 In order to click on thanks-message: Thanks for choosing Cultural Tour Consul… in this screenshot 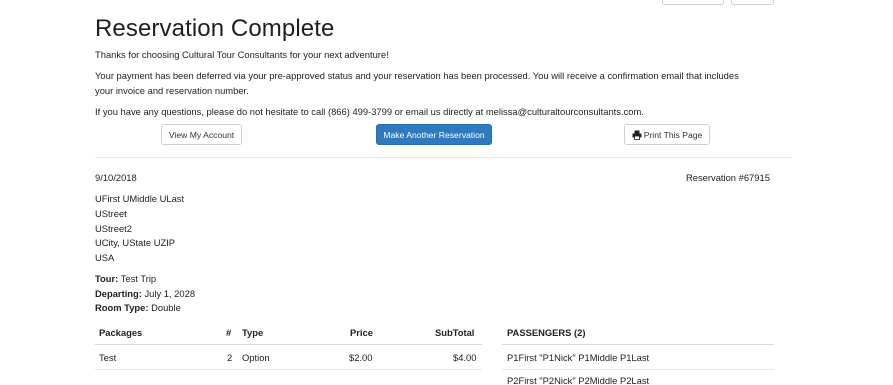, I will do `click(242, 54)`.